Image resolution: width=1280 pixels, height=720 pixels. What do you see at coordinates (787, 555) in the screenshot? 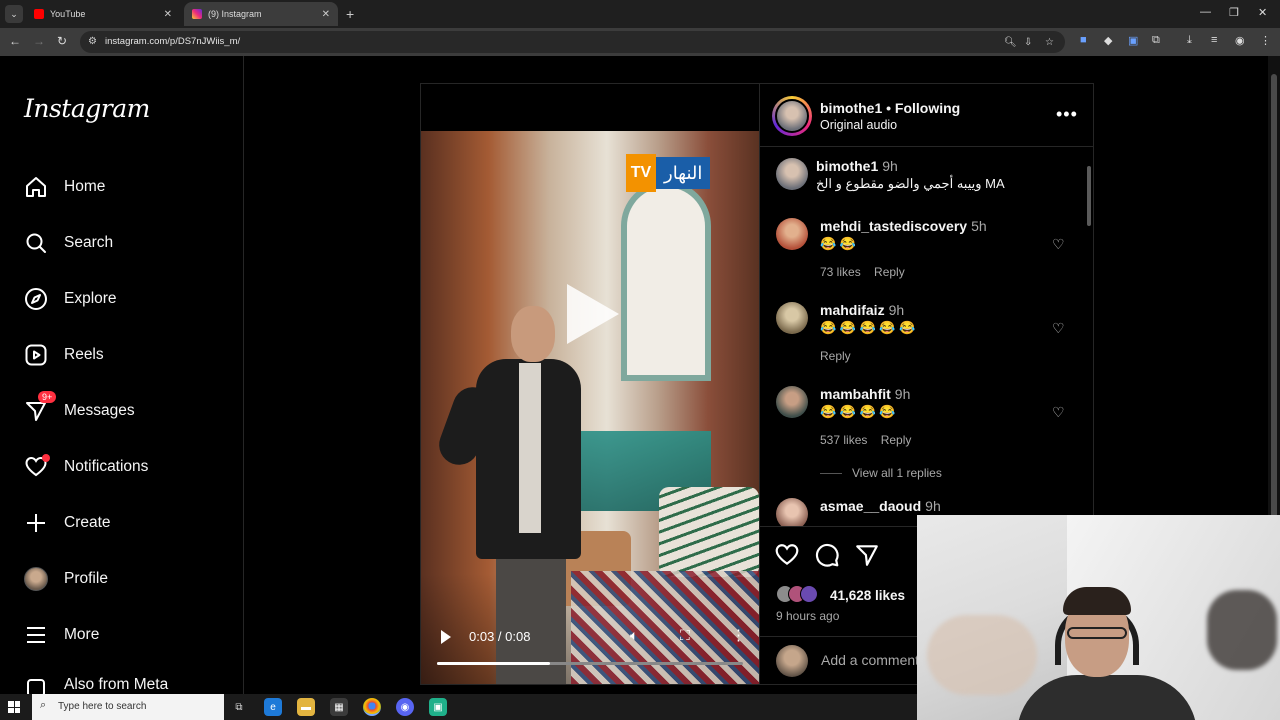
I see `like-heart-icon` at bounding box center [787, 555].